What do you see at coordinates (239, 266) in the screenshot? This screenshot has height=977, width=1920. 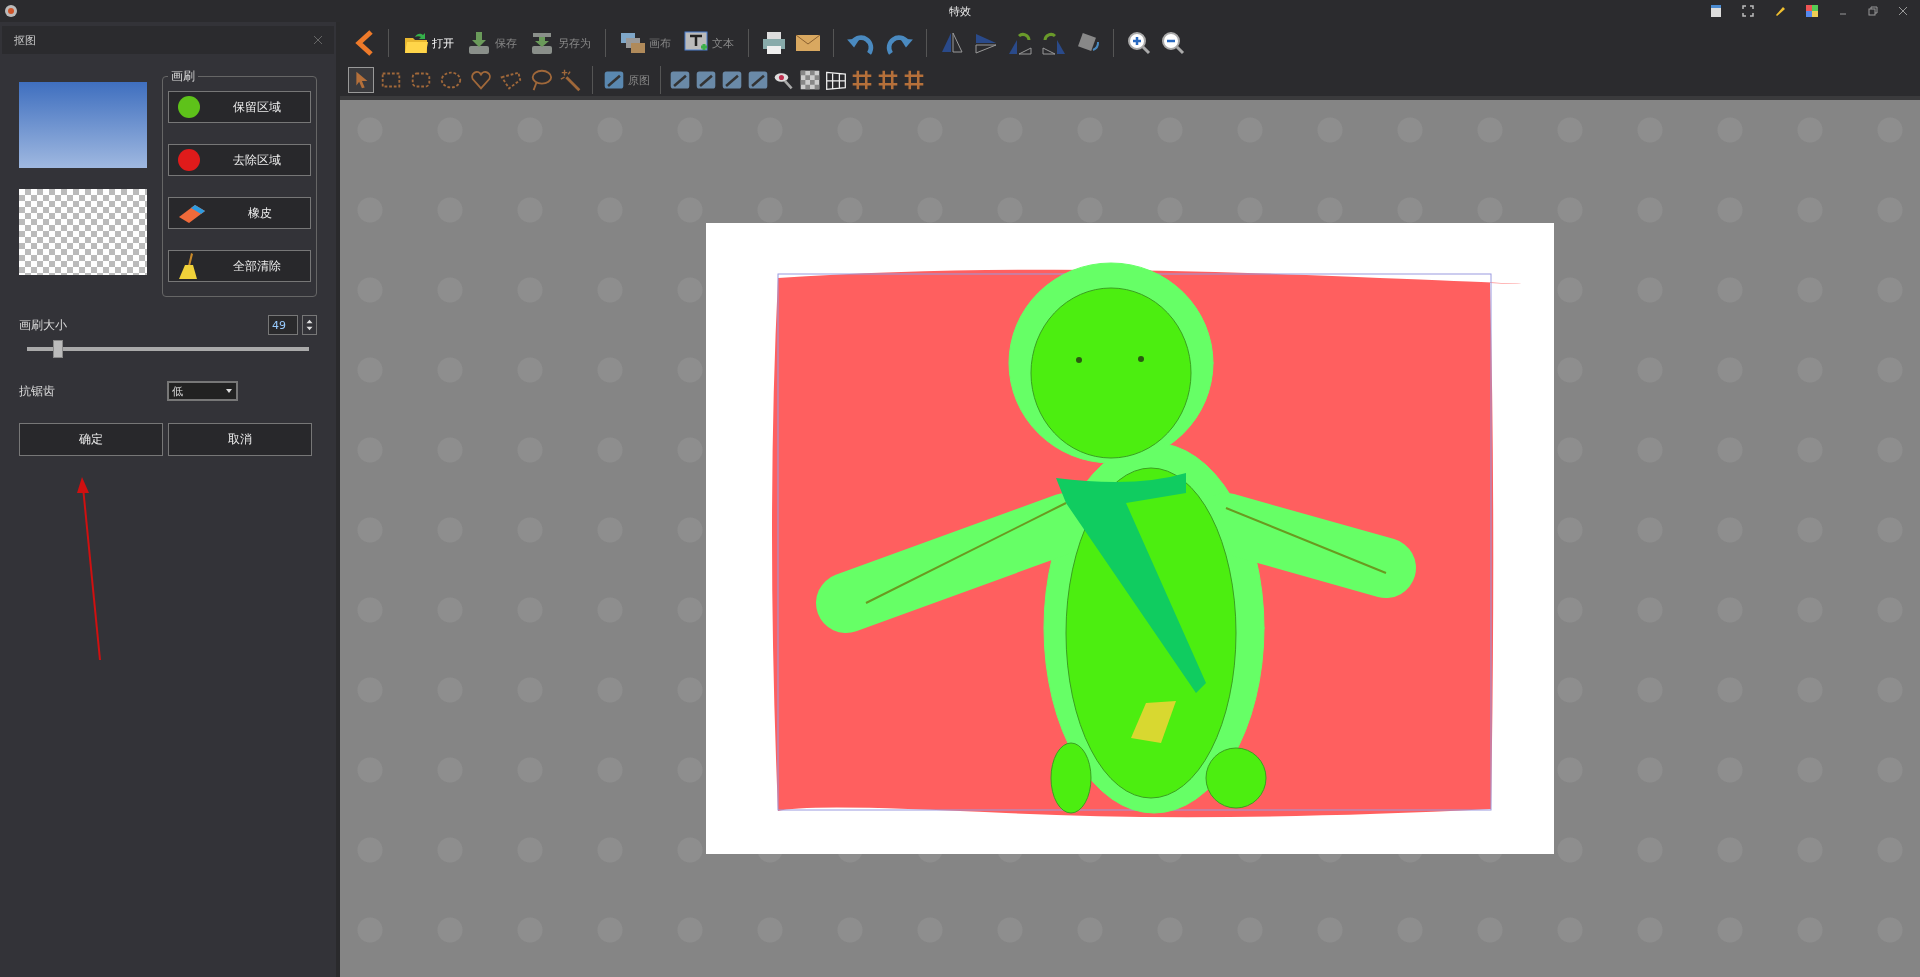 I see `brush-button: 全部清除` at bounding box center [239, 266].